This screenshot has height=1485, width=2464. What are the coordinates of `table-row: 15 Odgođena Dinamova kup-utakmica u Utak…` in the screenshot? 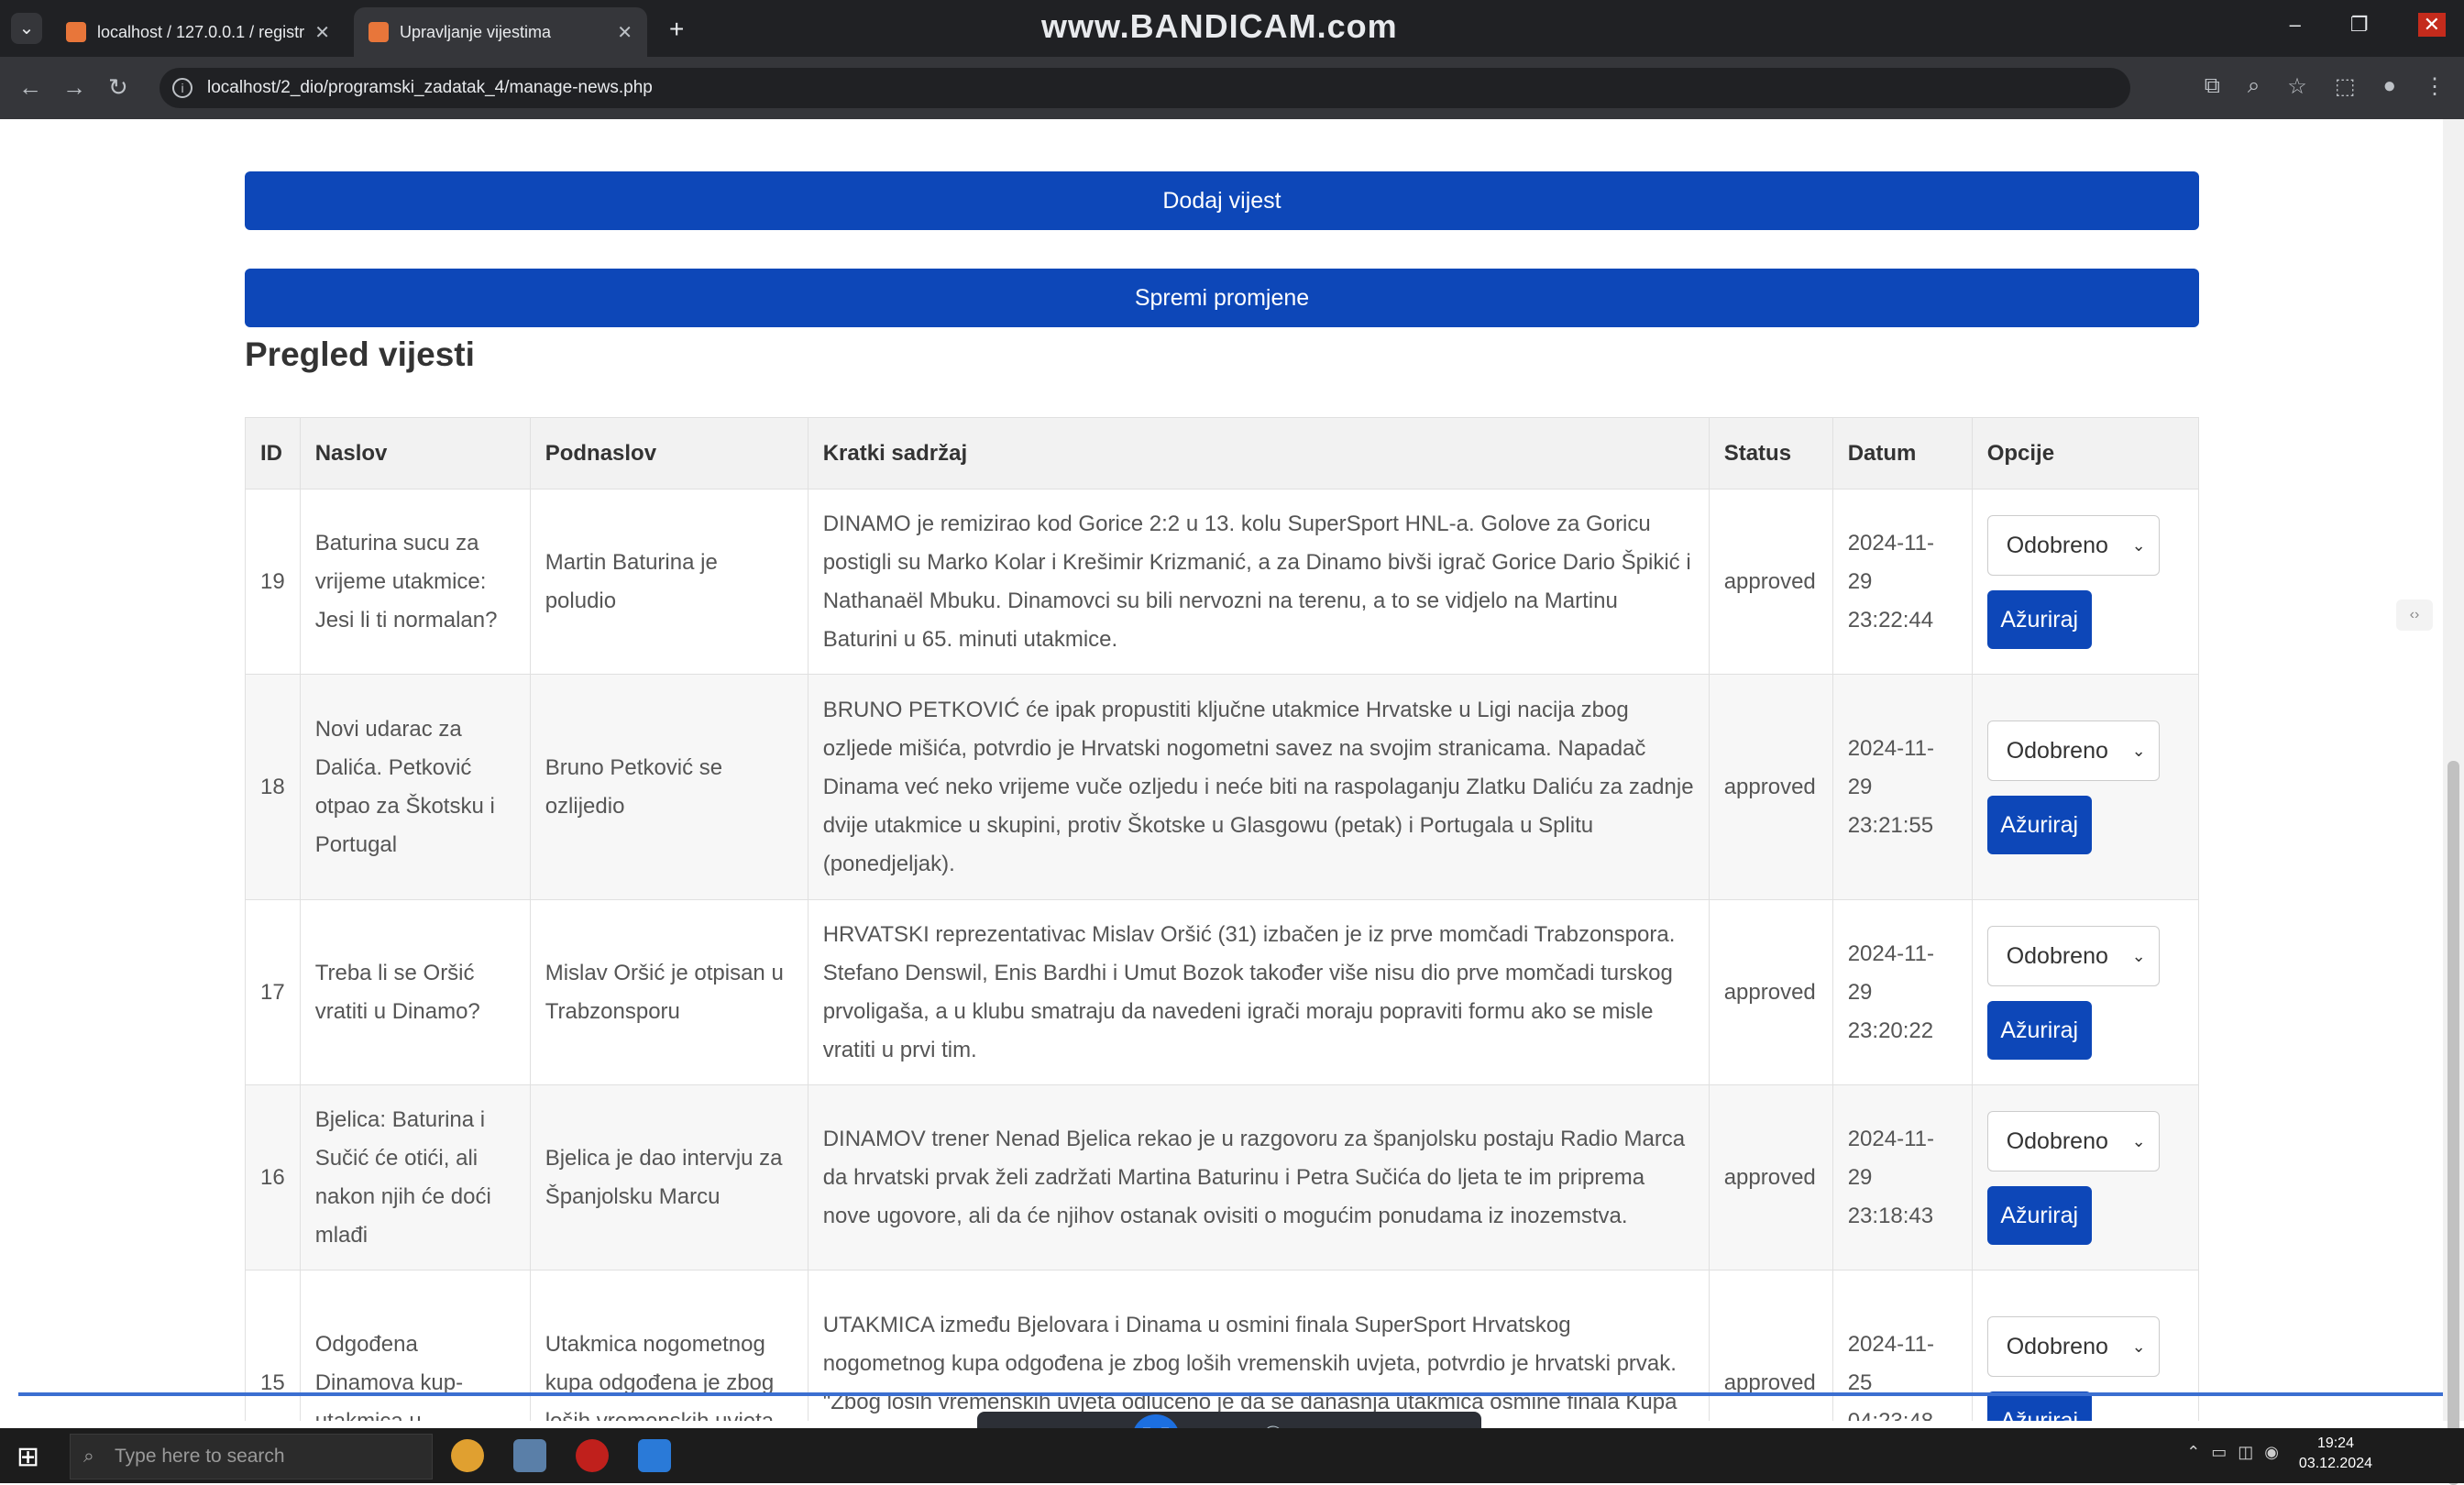 It's located at (1222, 1345).